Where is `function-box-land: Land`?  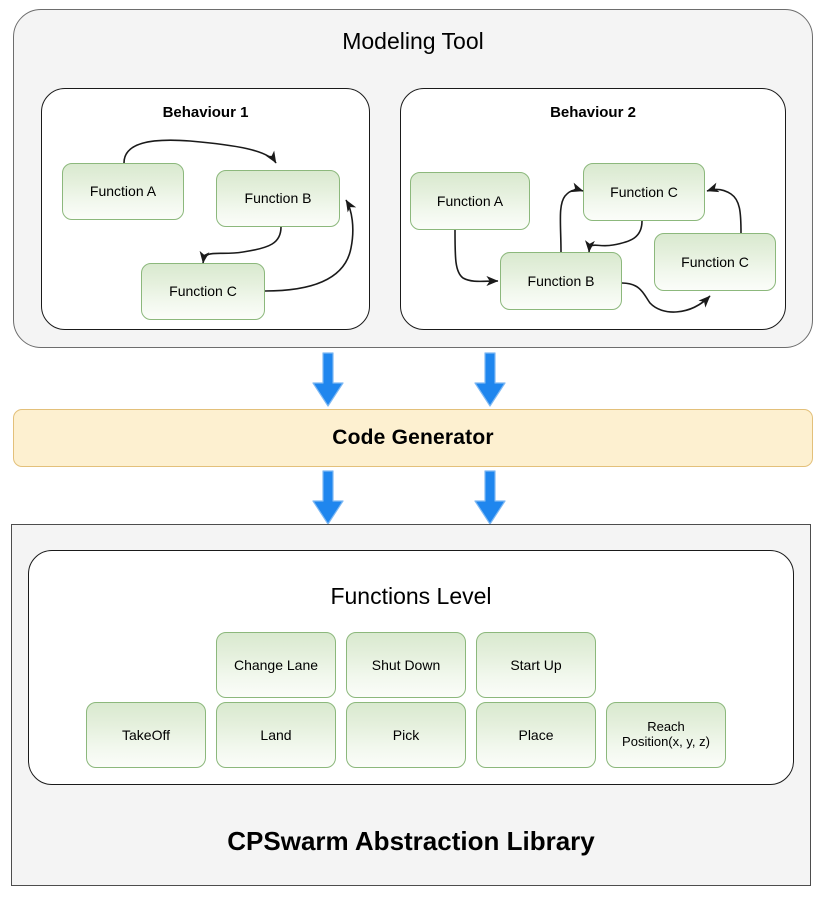 function-box-land: Land is located at coordinates (276, 735).